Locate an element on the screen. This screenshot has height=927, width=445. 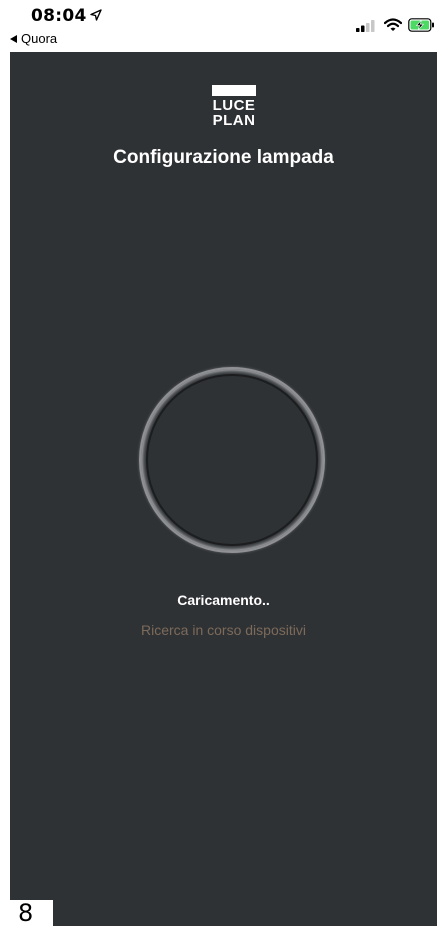
loading-ring-icon is located at coordinates (232, 460).